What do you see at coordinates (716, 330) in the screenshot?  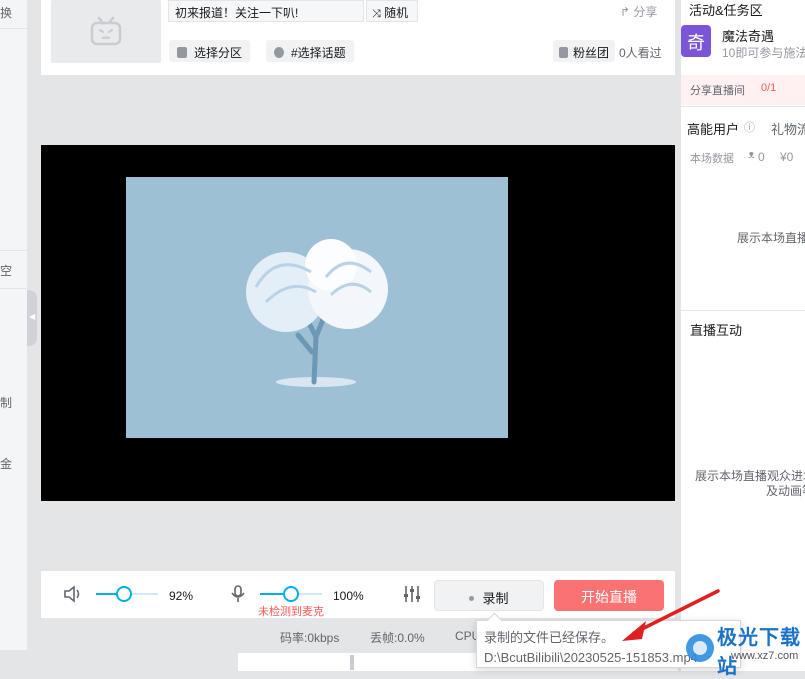 I see `interaction-title: 直播互动` at bounding box center [716, 330].